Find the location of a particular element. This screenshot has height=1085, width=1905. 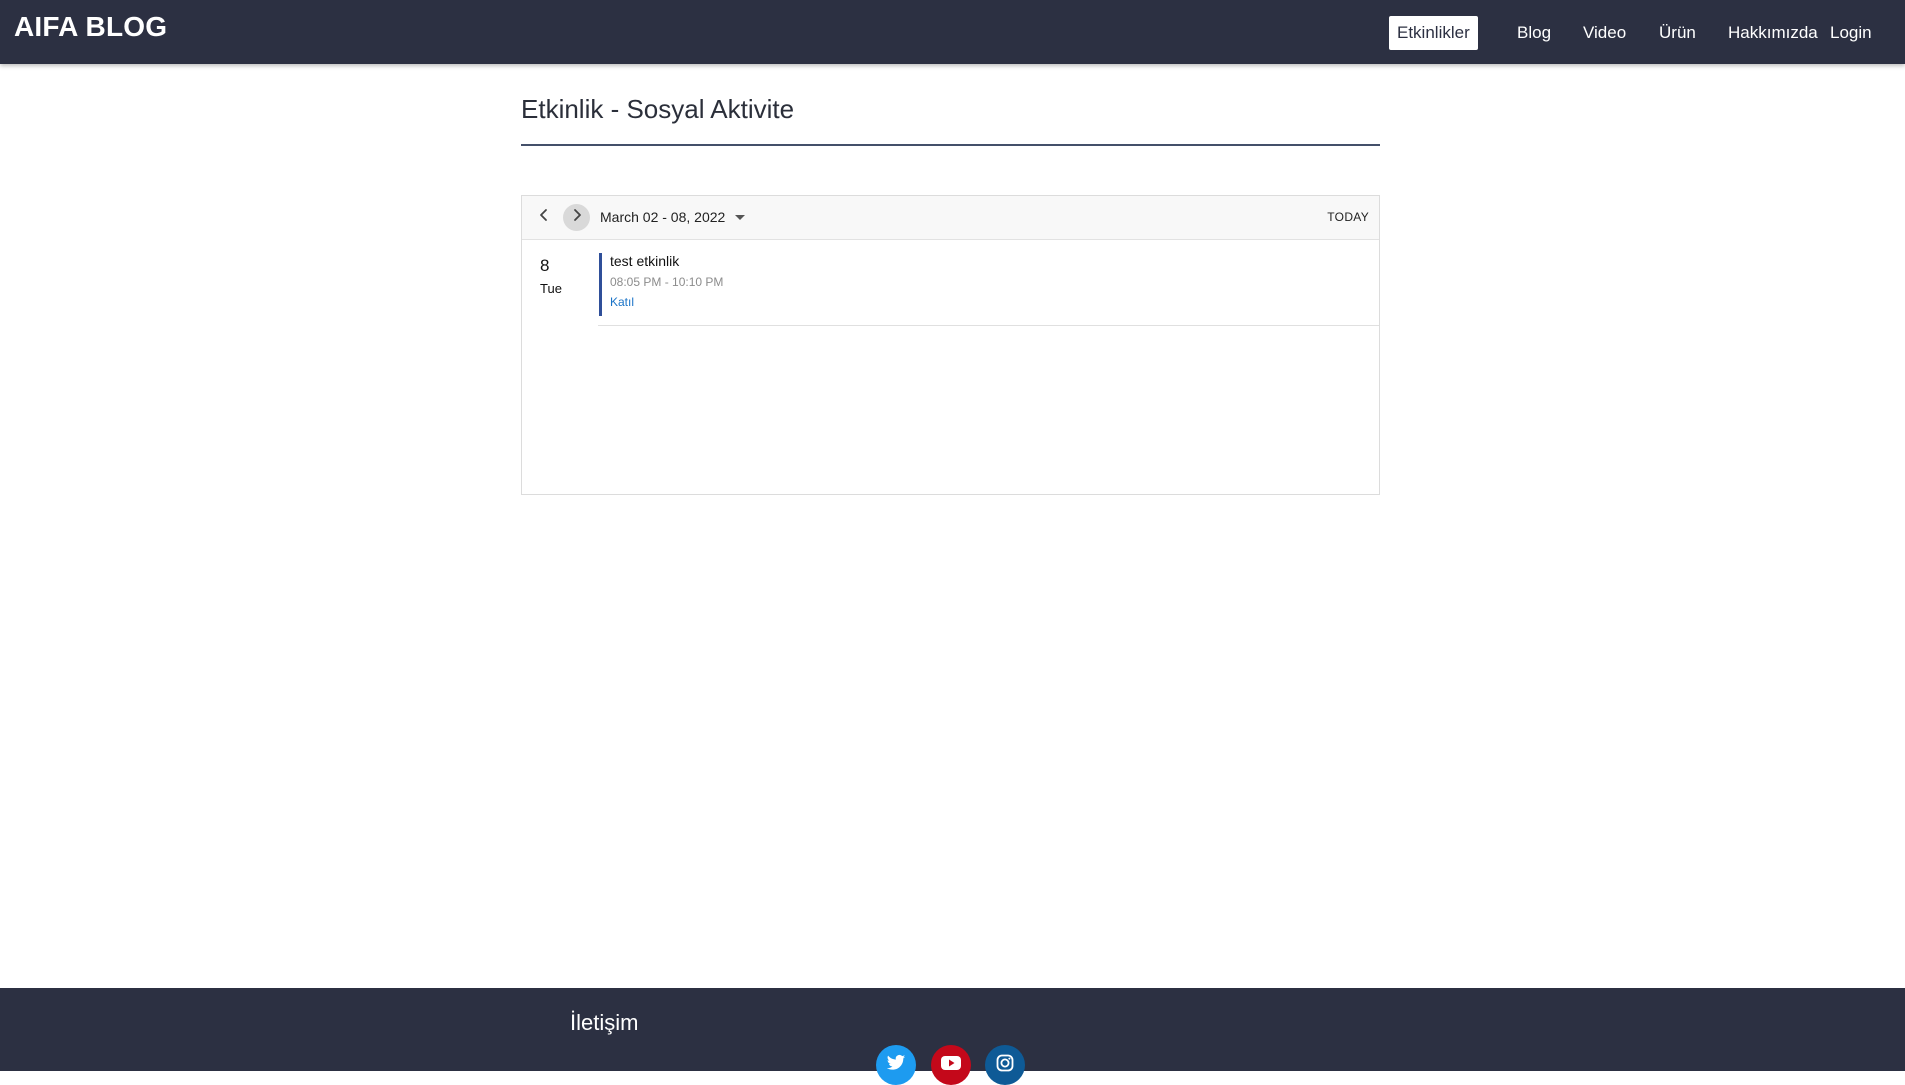

date-range-dropdown: March 02 - 08, 2022 is located at coordinates (673, 217).